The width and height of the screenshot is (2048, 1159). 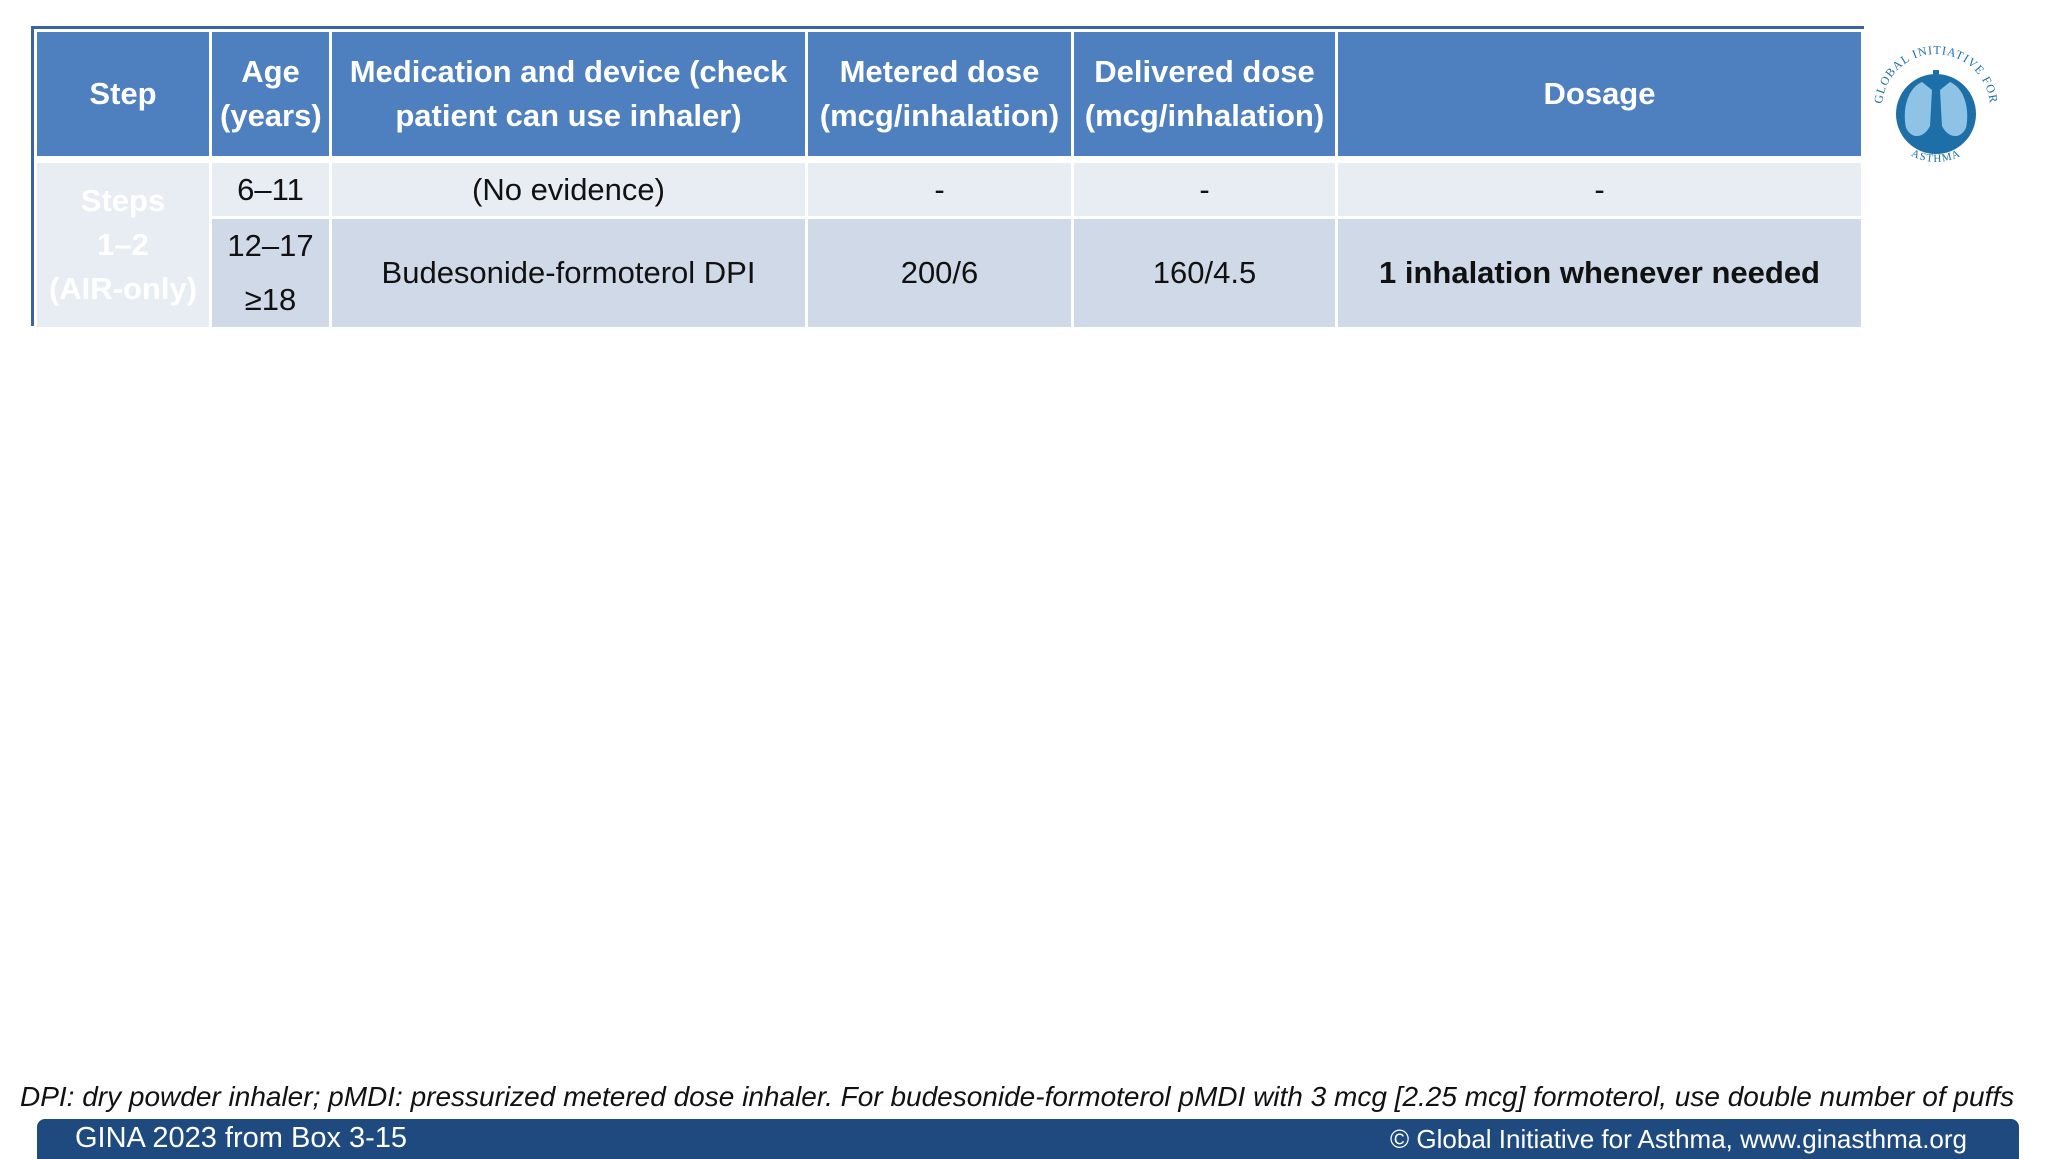 What do you see at coordinates (1935, 104) in the screenshot?
I see `gina-logo: GLOBAL INITIATIVE FOR ASTHMA` at bounding box center [1935, 104].